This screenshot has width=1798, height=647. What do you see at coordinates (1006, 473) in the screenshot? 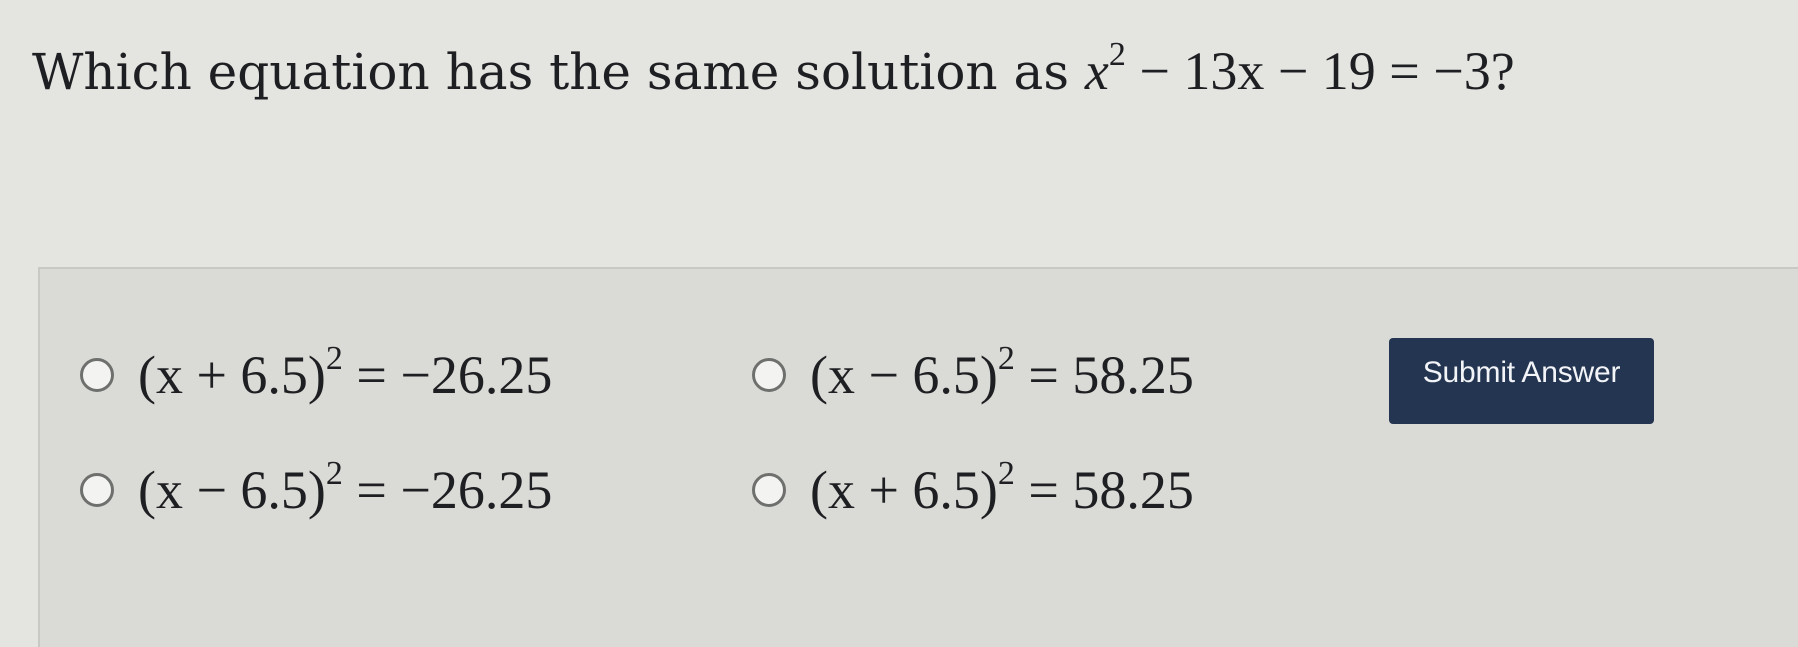
I see `choice-d-exponent: 2` at bounding box center [1006, 473].